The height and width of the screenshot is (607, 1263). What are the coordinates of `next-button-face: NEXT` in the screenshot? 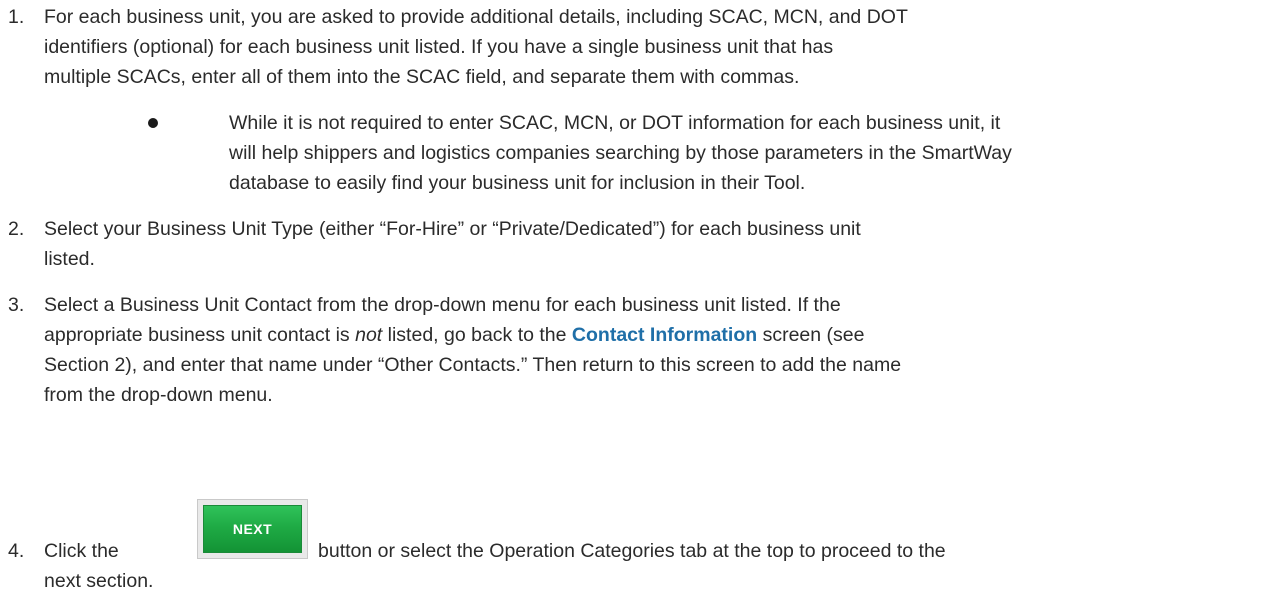 It's located at (252, 529).